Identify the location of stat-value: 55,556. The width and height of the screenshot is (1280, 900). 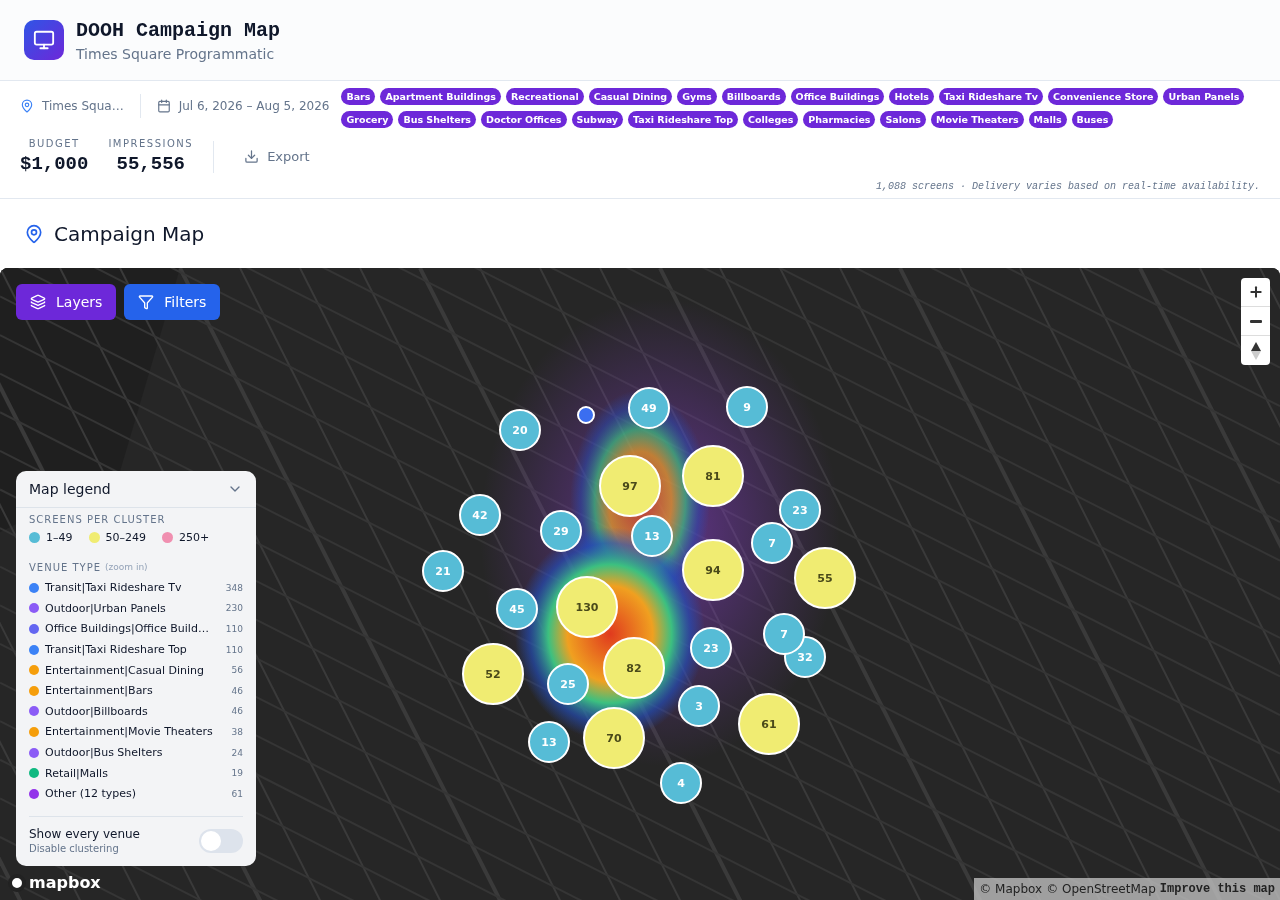
(150, 164).